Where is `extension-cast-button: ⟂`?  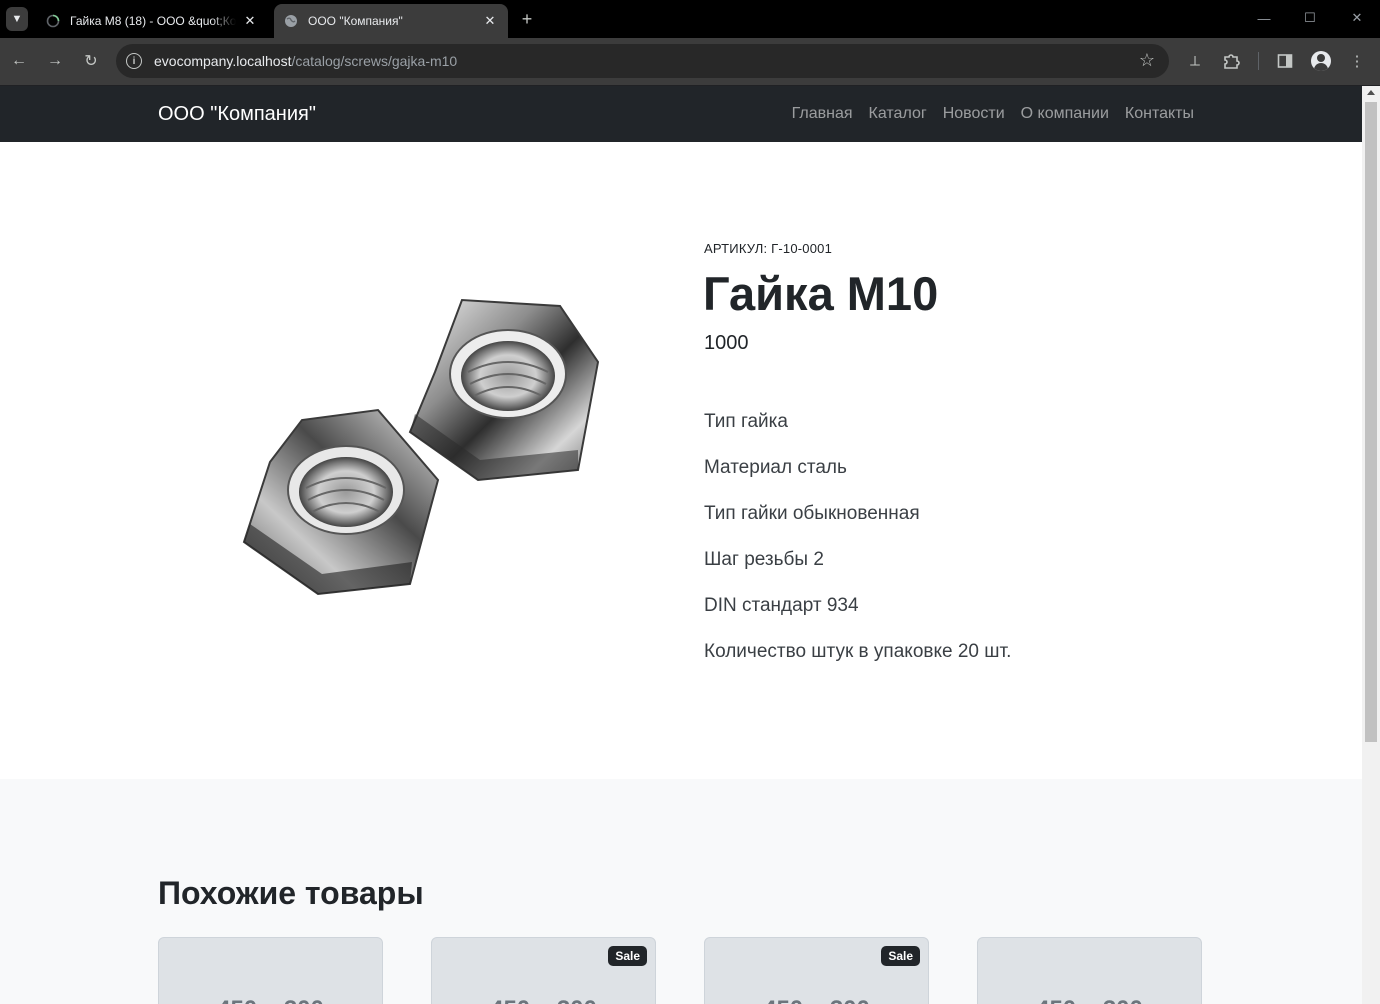 extension-cast-button: ⟂ is located at coordinates (1195, 61).